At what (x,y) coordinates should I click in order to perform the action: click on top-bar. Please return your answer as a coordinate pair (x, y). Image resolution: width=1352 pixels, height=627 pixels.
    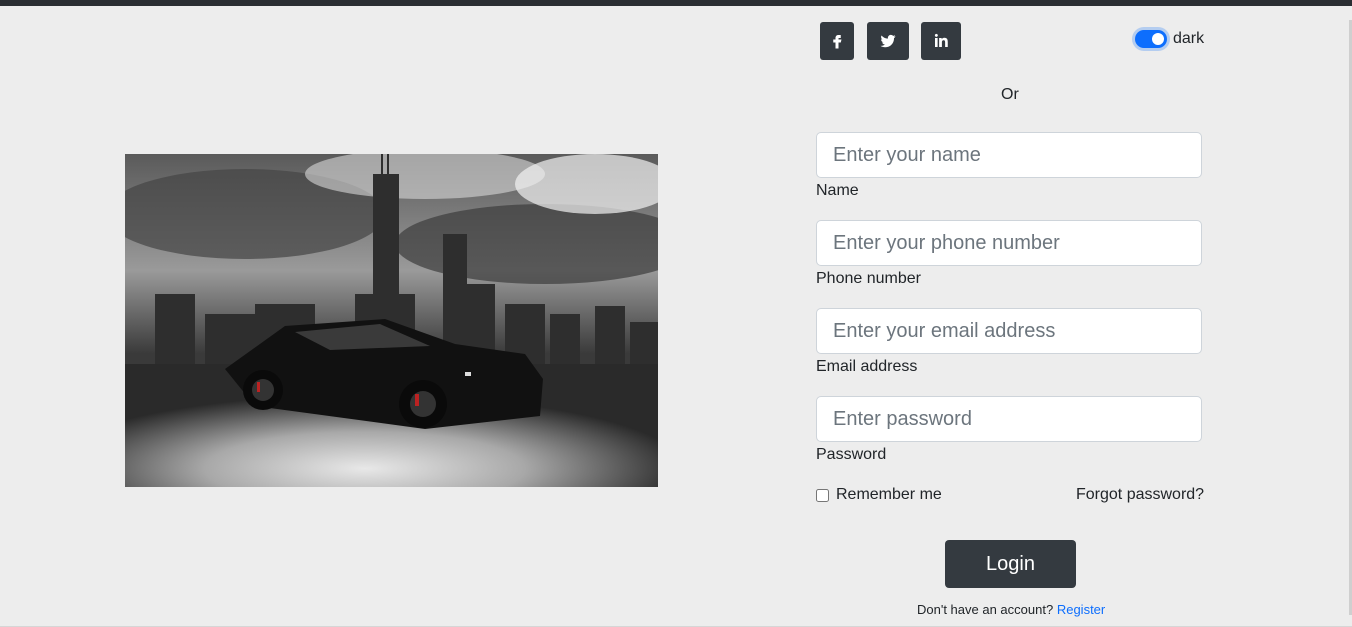
    Looking at the image, I should click on (676, 3).